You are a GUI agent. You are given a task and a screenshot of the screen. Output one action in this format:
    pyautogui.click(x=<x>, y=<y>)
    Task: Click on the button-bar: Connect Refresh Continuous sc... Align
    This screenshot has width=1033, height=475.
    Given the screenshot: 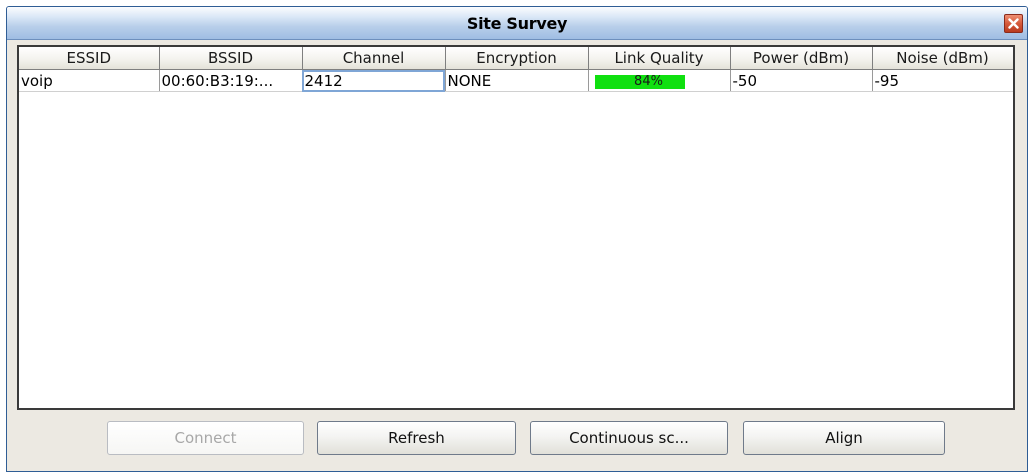 What is the action you would take?
    pyautogui.click(x=516, y=440)
    